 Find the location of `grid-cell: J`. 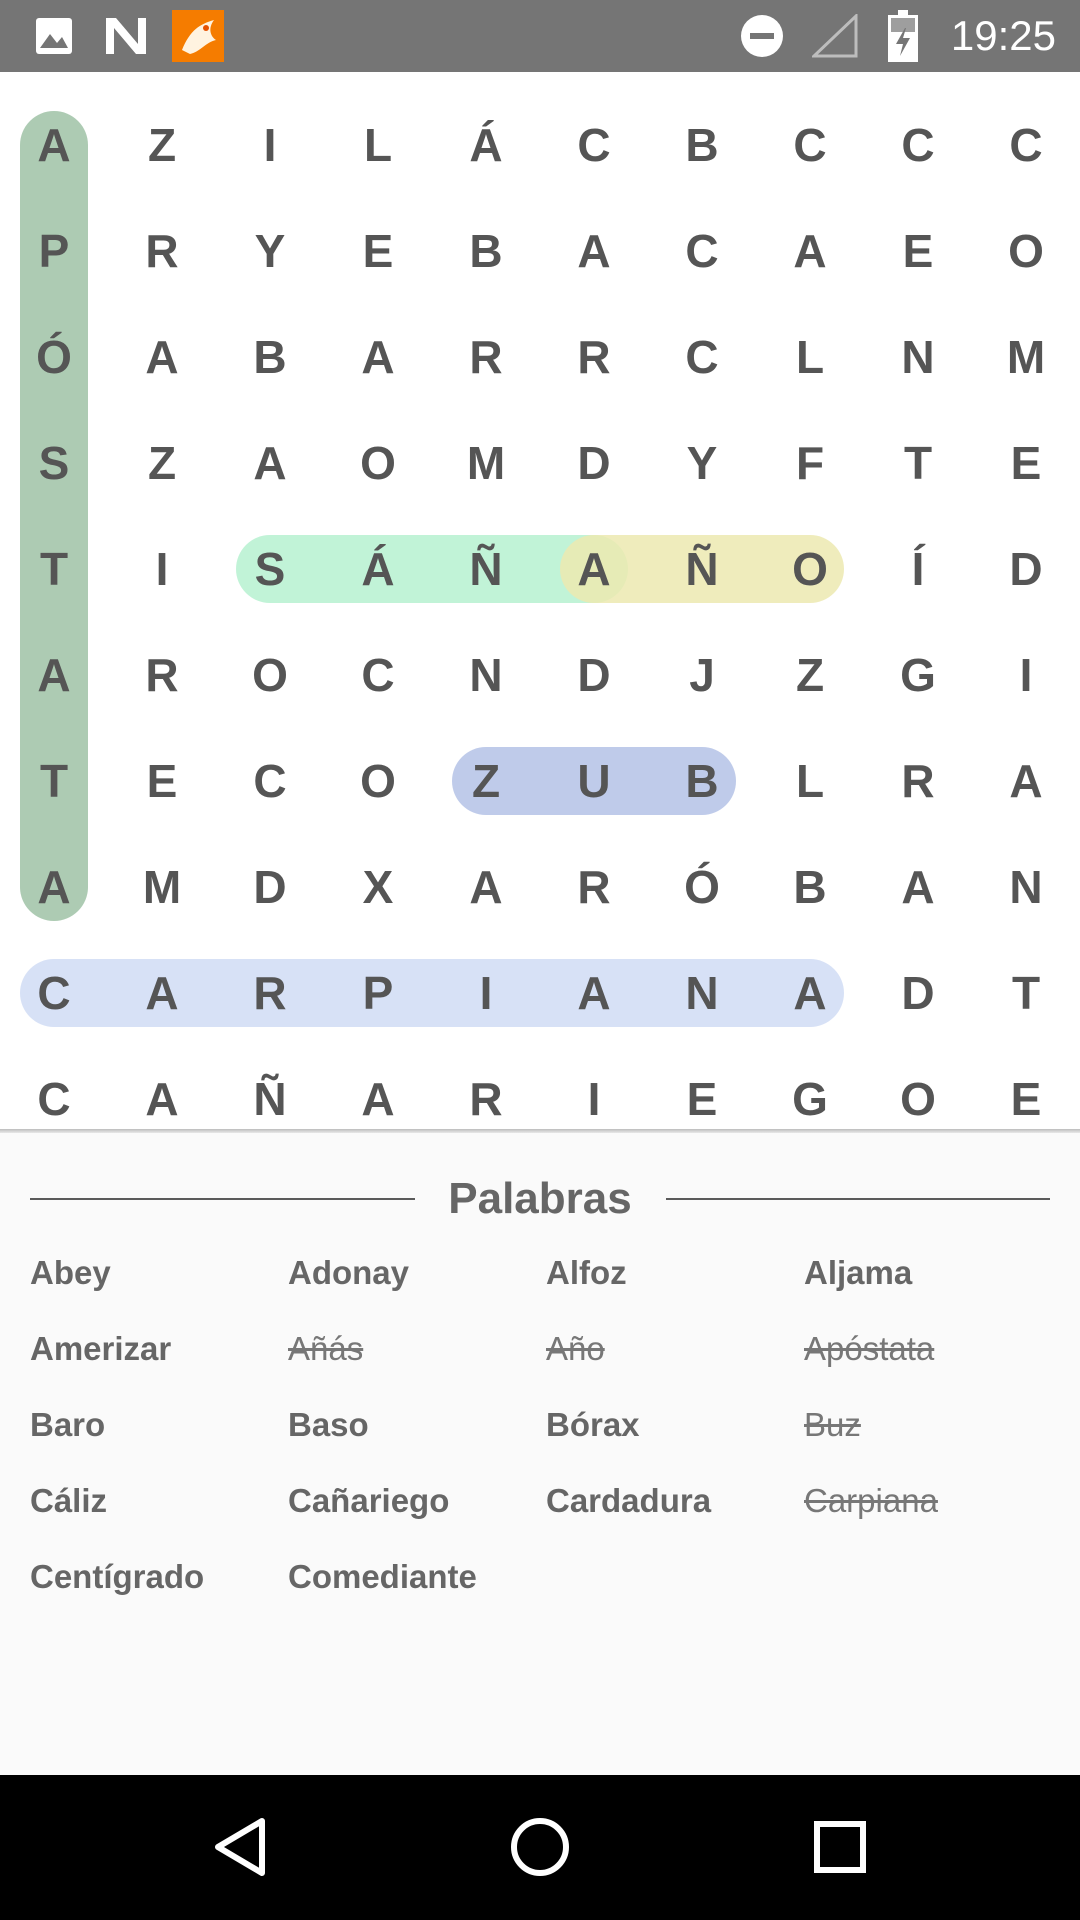

grid-cell: J is located at coordinates (702, 675).